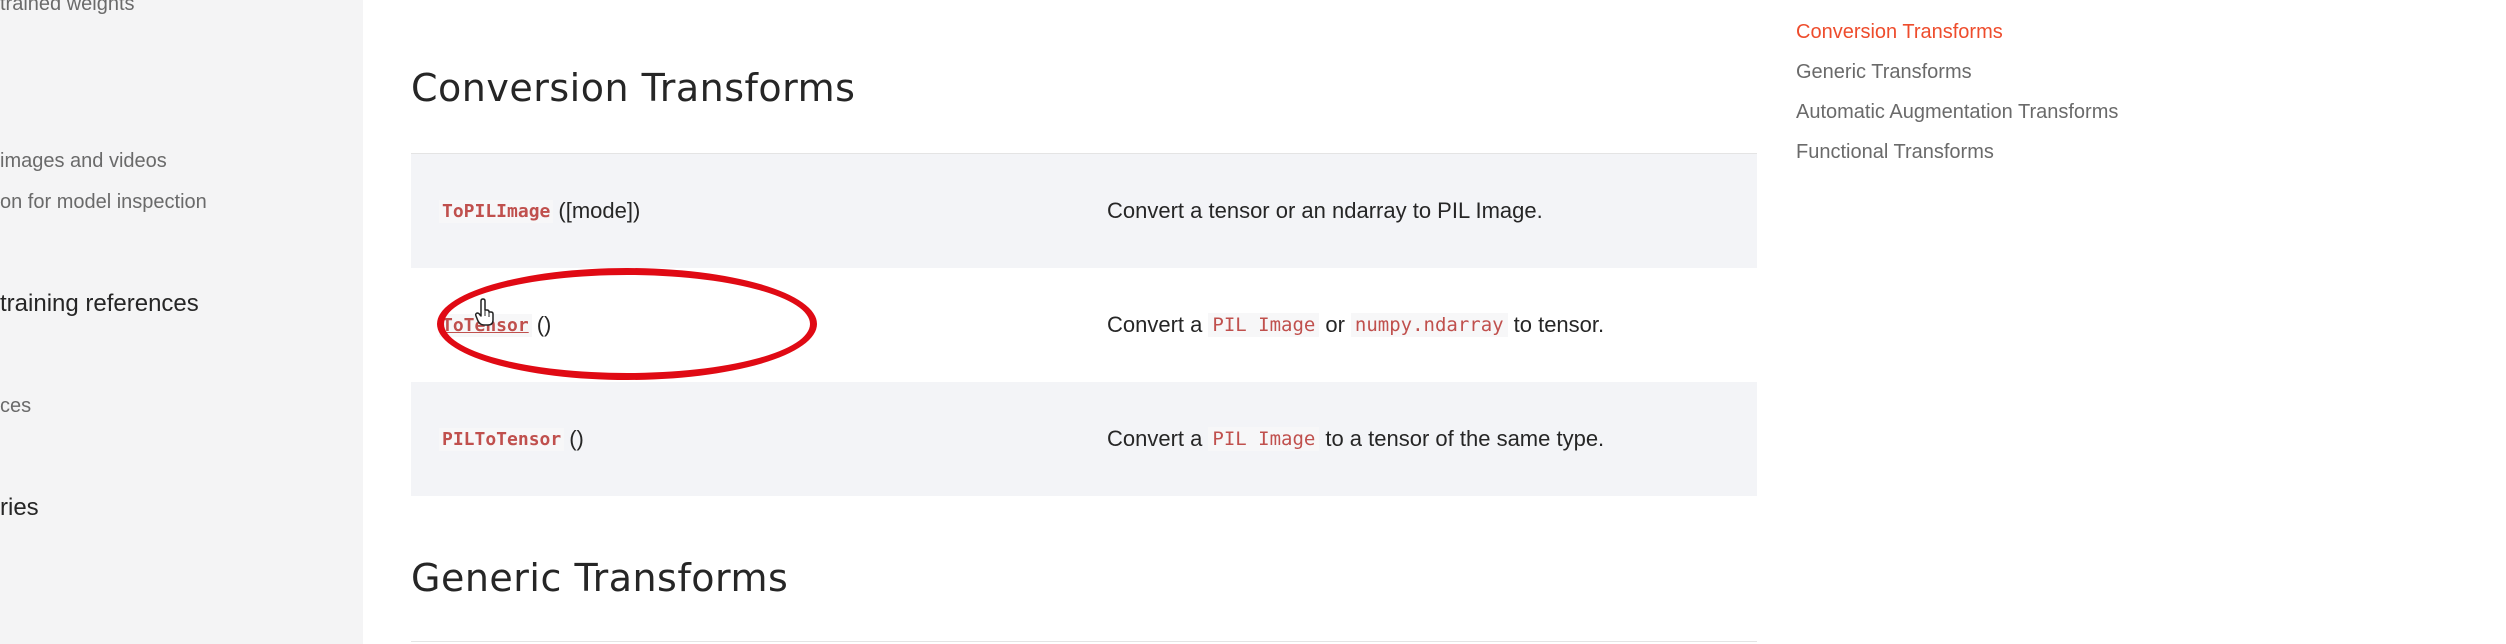 The width and height of the screenshot is (2506, 644). What do you see at coordinates (1084, 641) in the screenshot?
I see `table-top-border` at bounding box center [1084, 641].